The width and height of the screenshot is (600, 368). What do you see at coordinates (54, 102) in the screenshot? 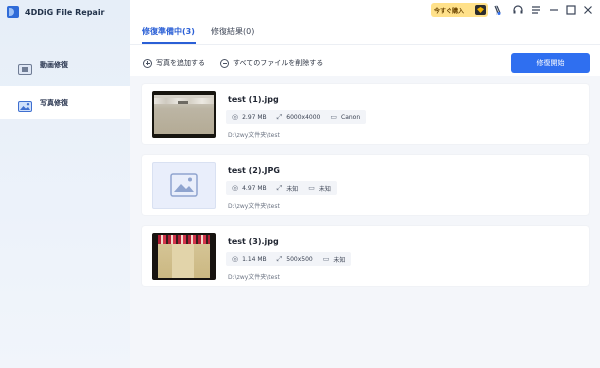
I see `sidebar-item-label: 写真修復` at bounding box center [54, 102].